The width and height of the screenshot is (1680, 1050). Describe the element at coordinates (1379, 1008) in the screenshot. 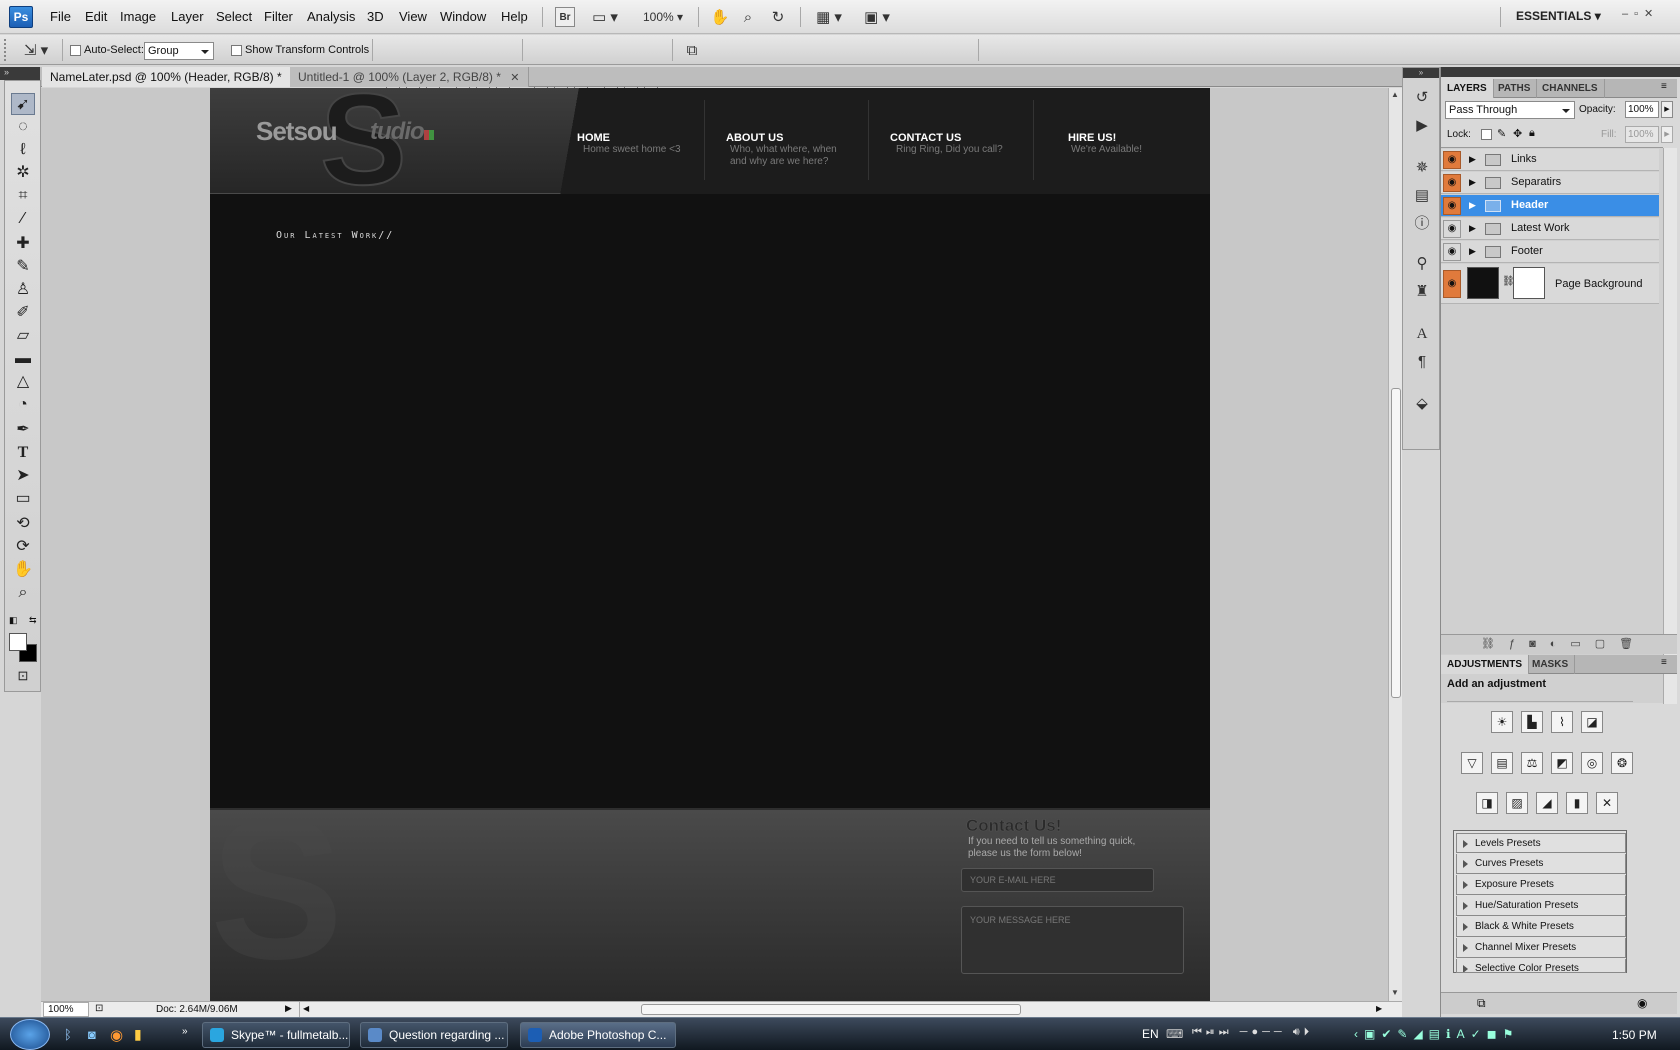

I see `scroll-right-icon: ▶` at that location.